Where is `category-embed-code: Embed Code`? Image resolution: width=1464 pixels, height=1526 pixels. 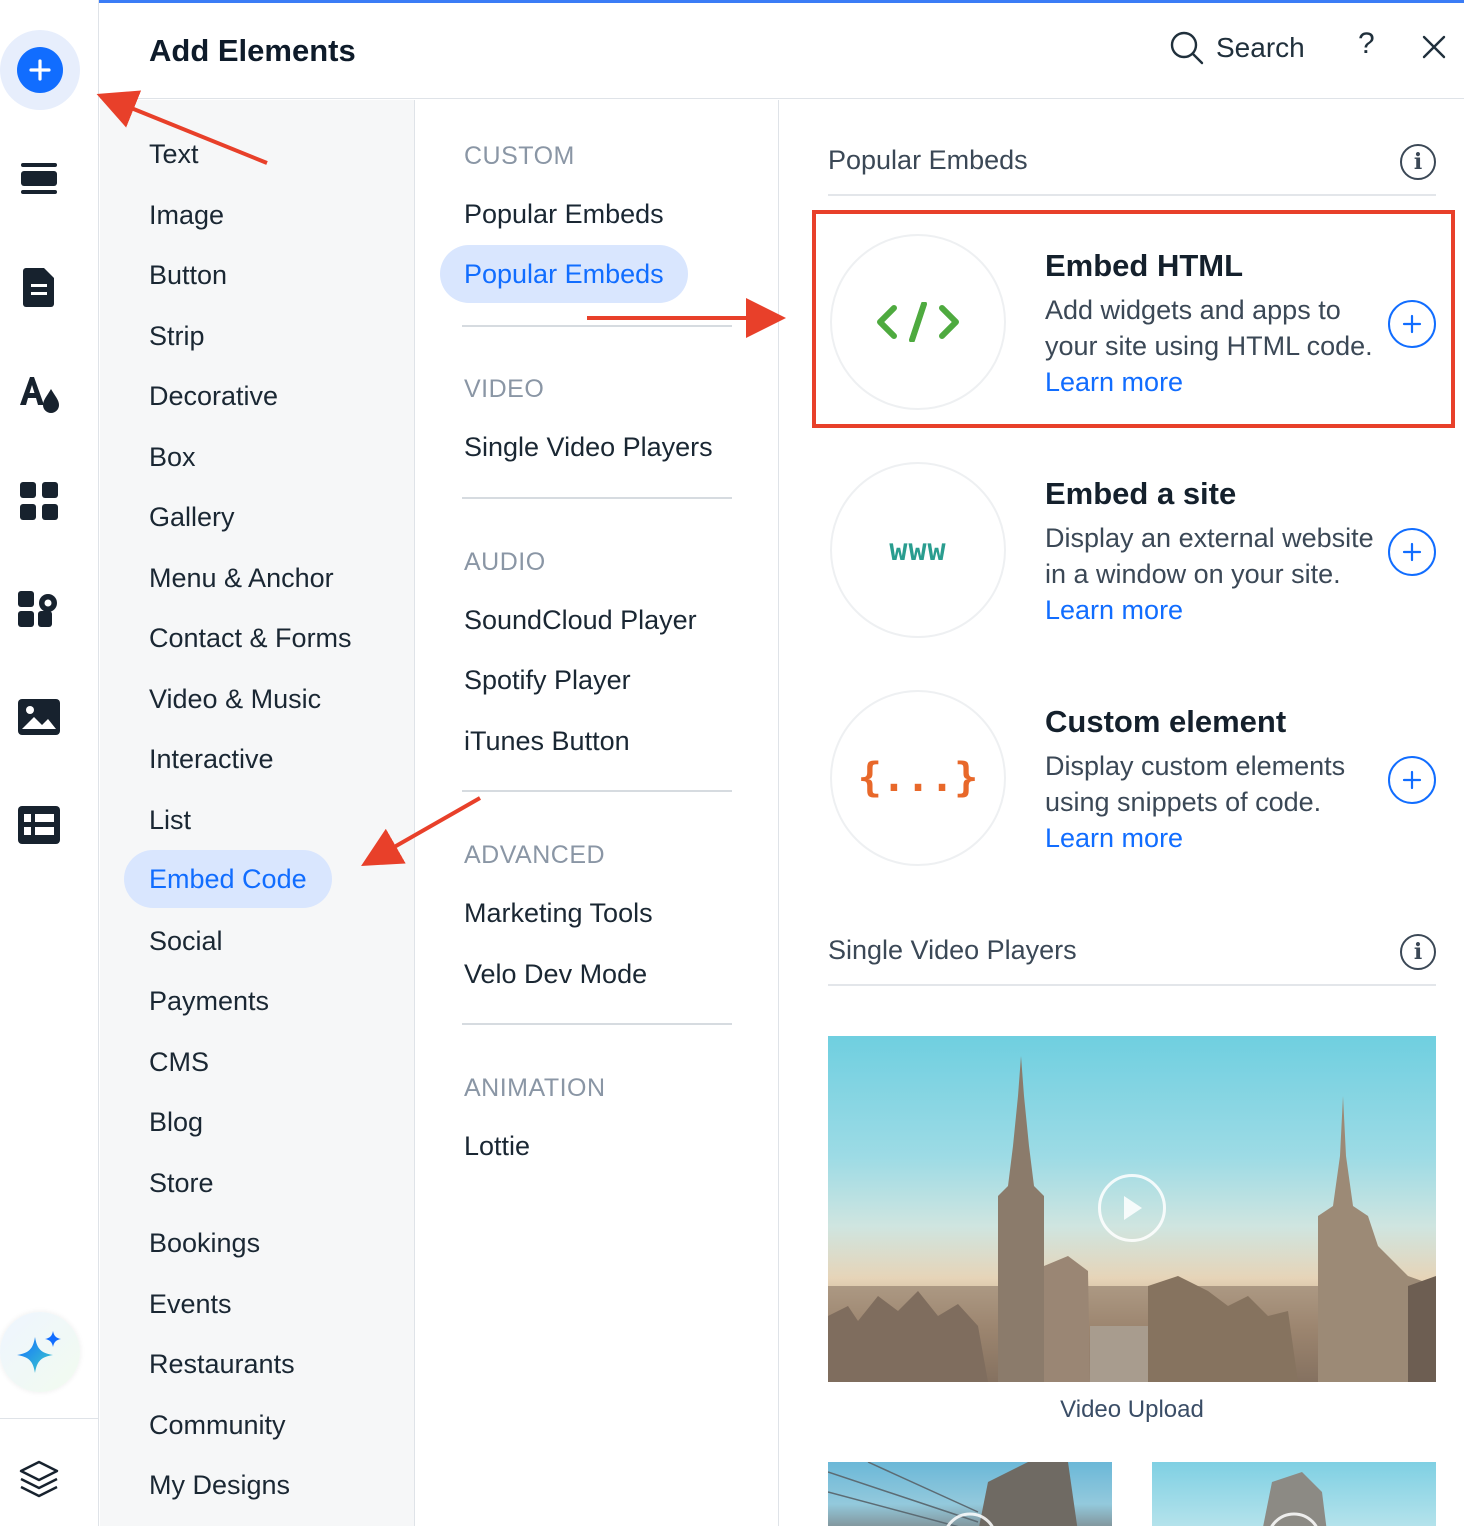 category-embed-code: Embed Code is located at coordinates (228, 879).